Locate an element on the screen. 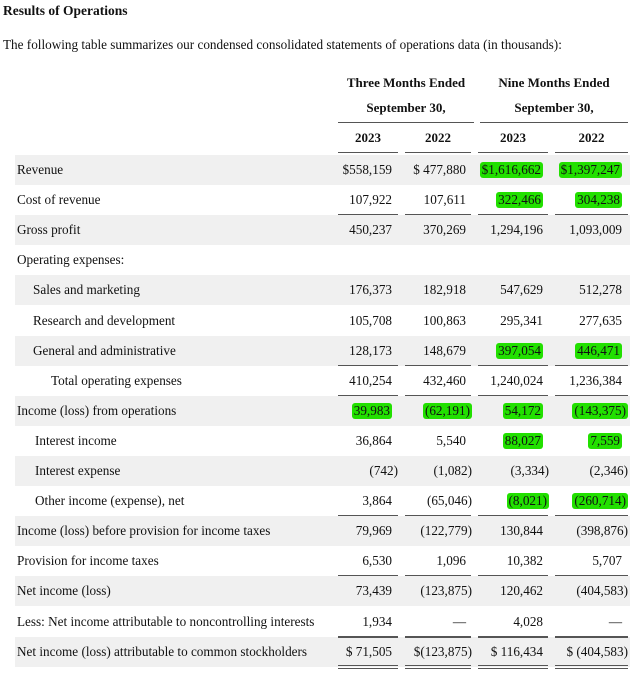 The height and width of the screenshot is (674, 640). value-cell: 39,983 is located at coordinates (371, 410).